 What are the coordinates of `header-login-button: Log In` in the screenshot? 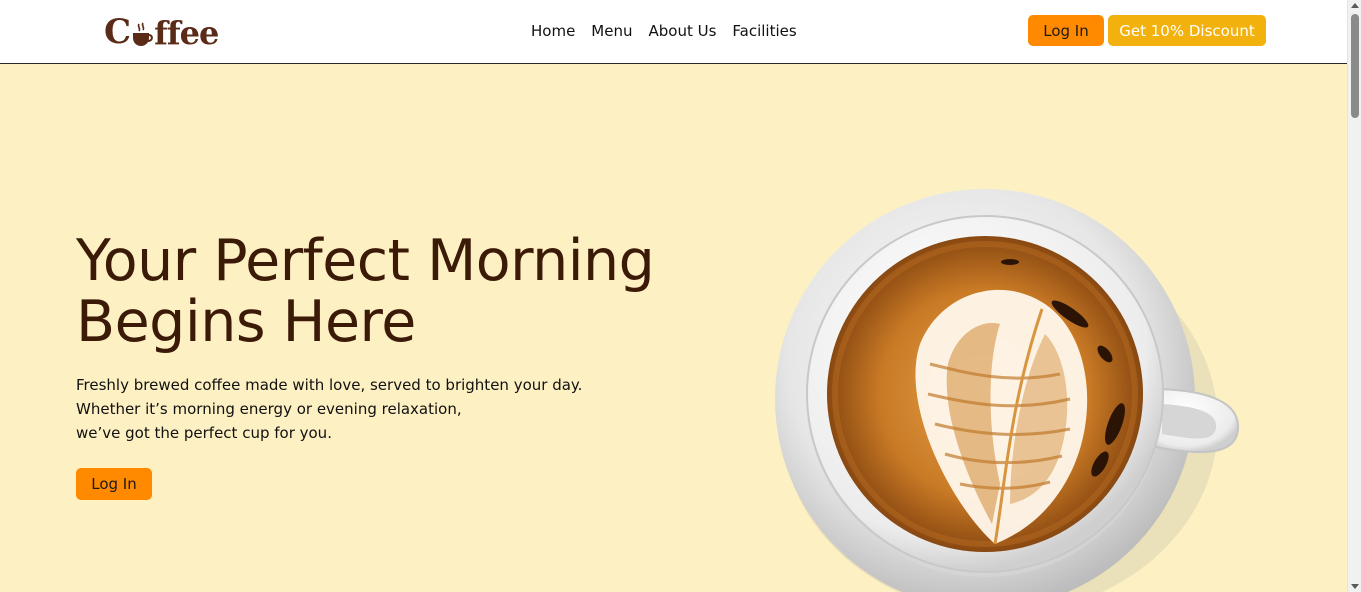 It's located at (1066, 30).